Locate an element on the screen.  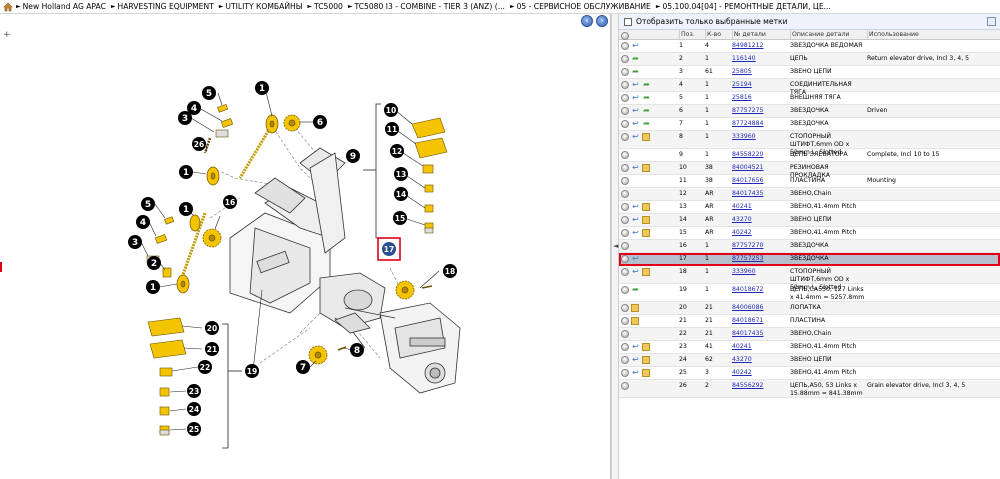
header-desc: Описание детали is located at coordinates (828, 34).